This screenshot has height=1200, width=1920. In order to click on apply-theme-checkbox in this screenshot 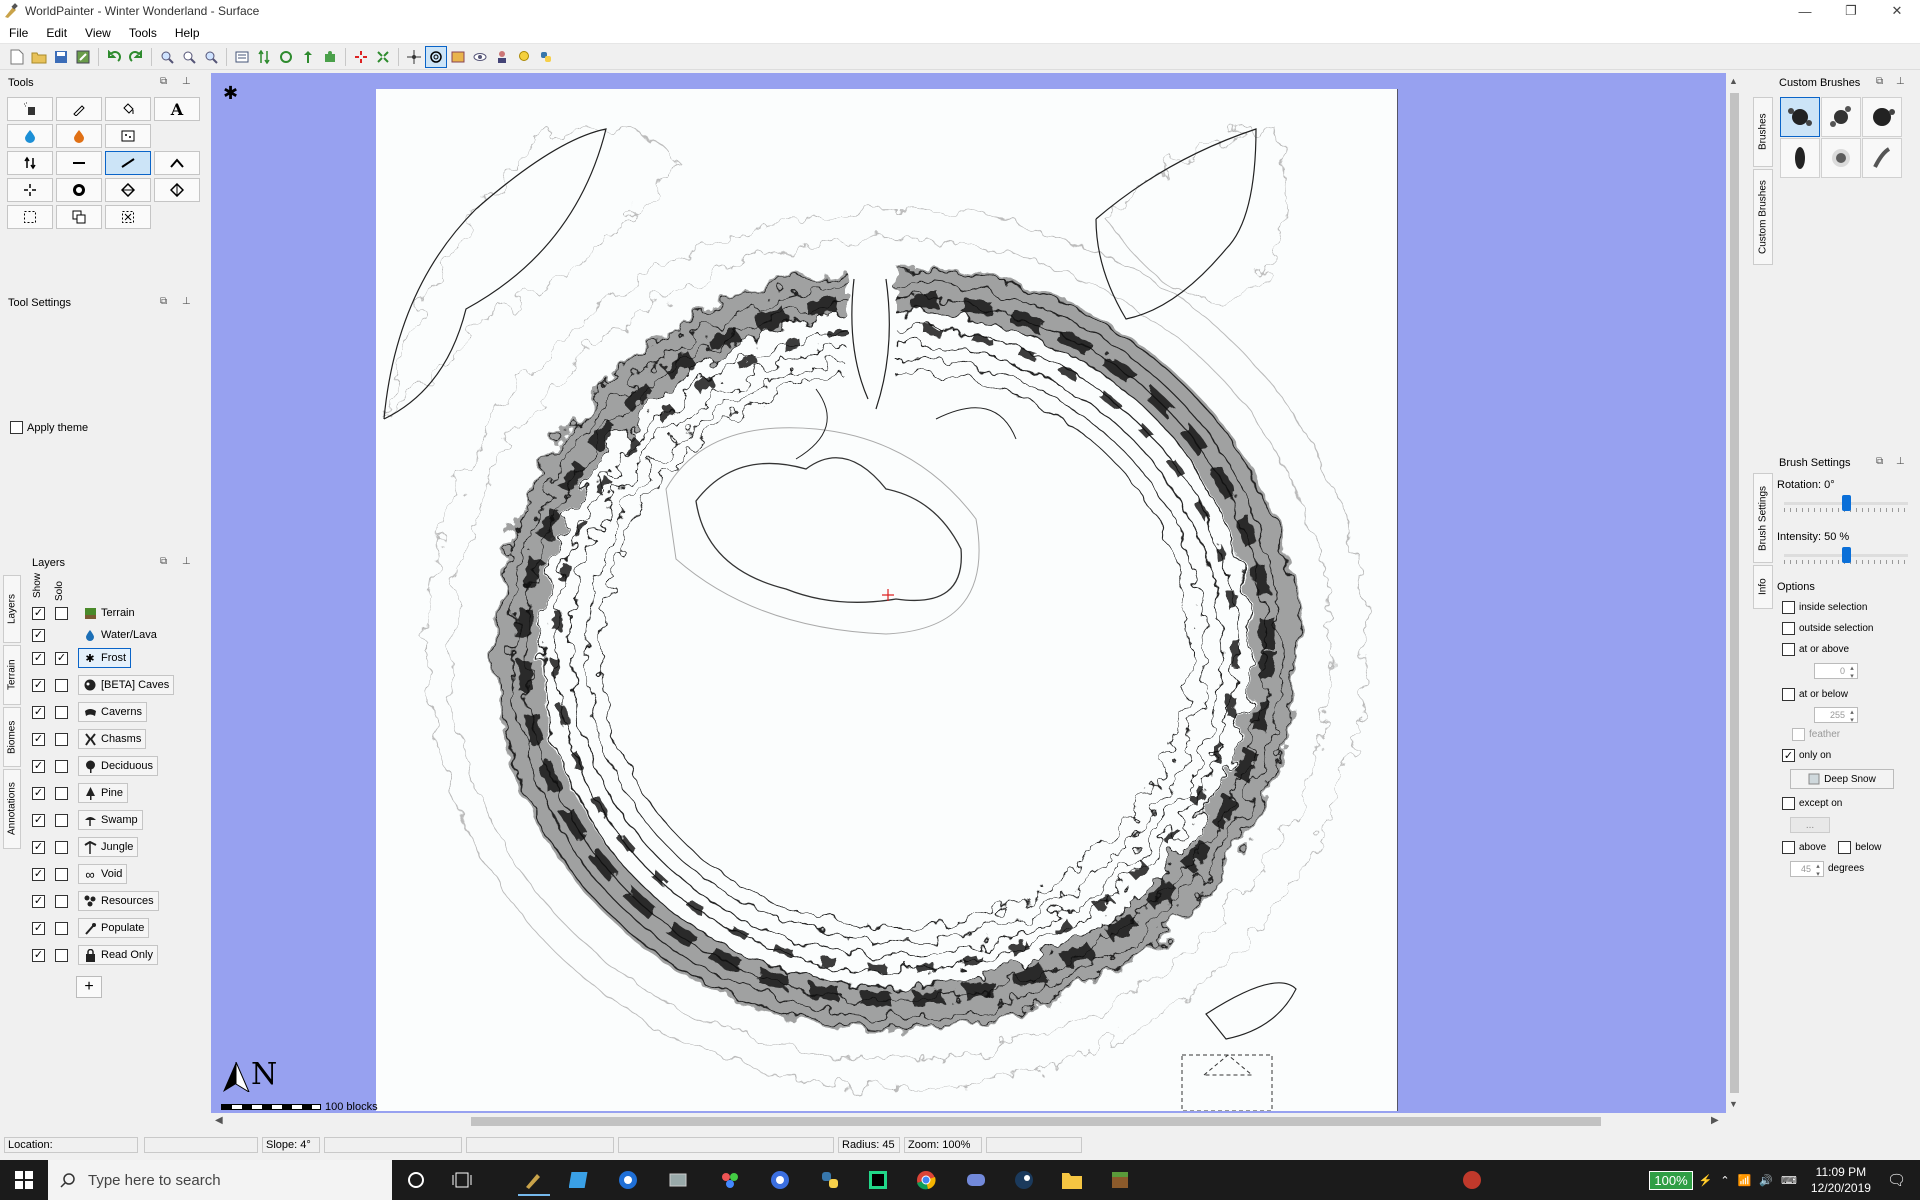, I will do `click(16, 427)`.